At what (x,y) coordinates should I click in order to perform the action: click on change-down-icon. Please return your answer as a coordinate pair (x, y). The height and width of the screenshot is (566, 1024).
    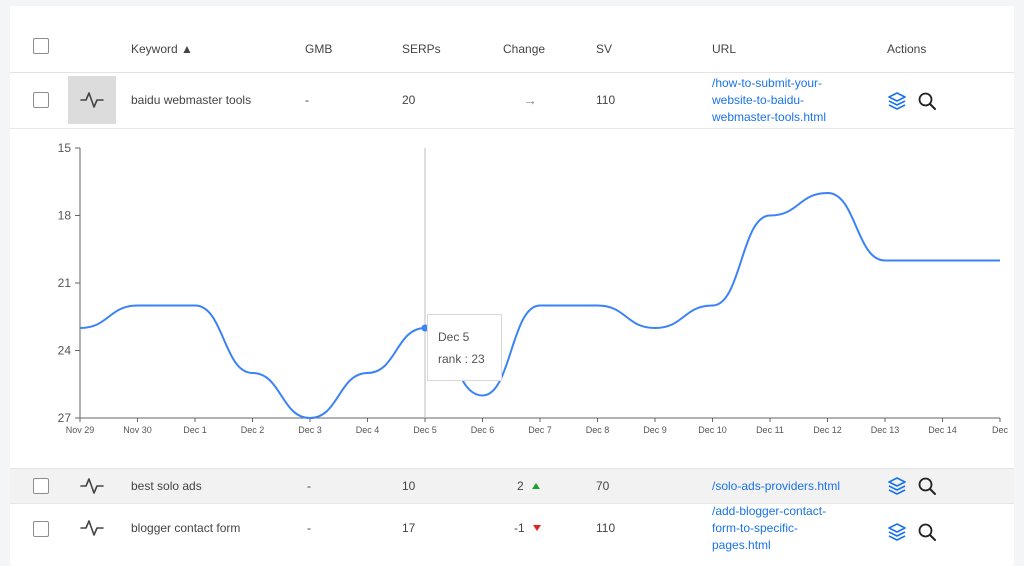
    Looking at the image, I should click on (536, 528).